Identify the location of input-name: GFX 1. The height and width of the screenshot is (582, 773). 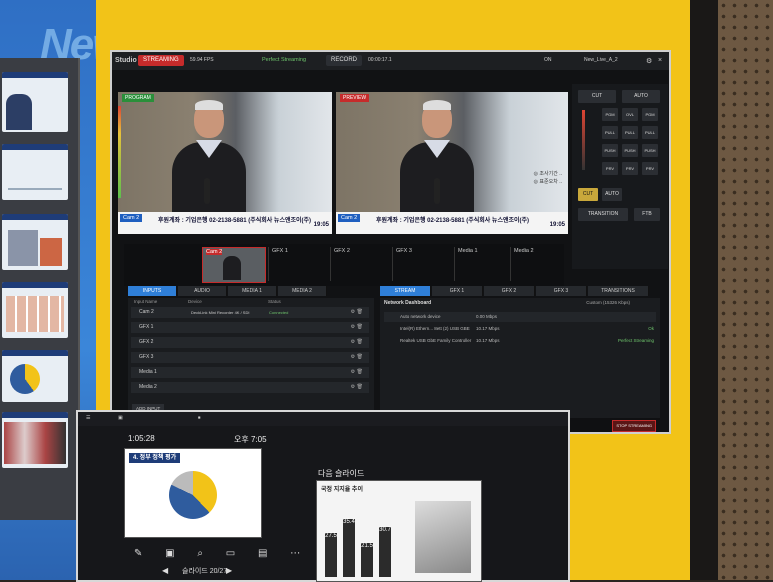
(146, 327).